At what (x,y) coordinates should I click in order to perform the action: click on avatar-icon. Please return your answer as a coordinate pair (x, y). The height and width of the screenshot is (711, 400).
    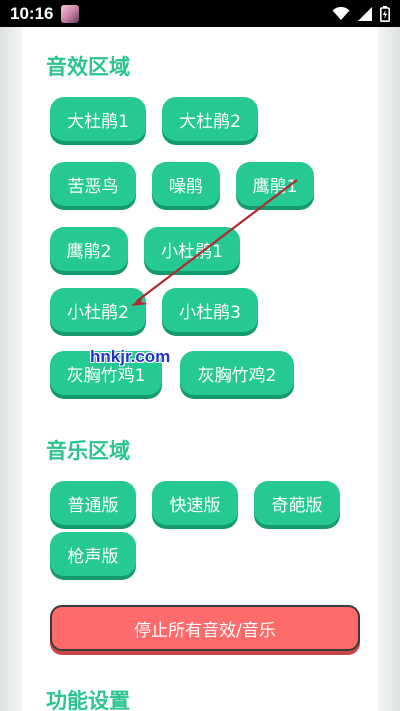
    Looking at the image, I should click on (70, 13).